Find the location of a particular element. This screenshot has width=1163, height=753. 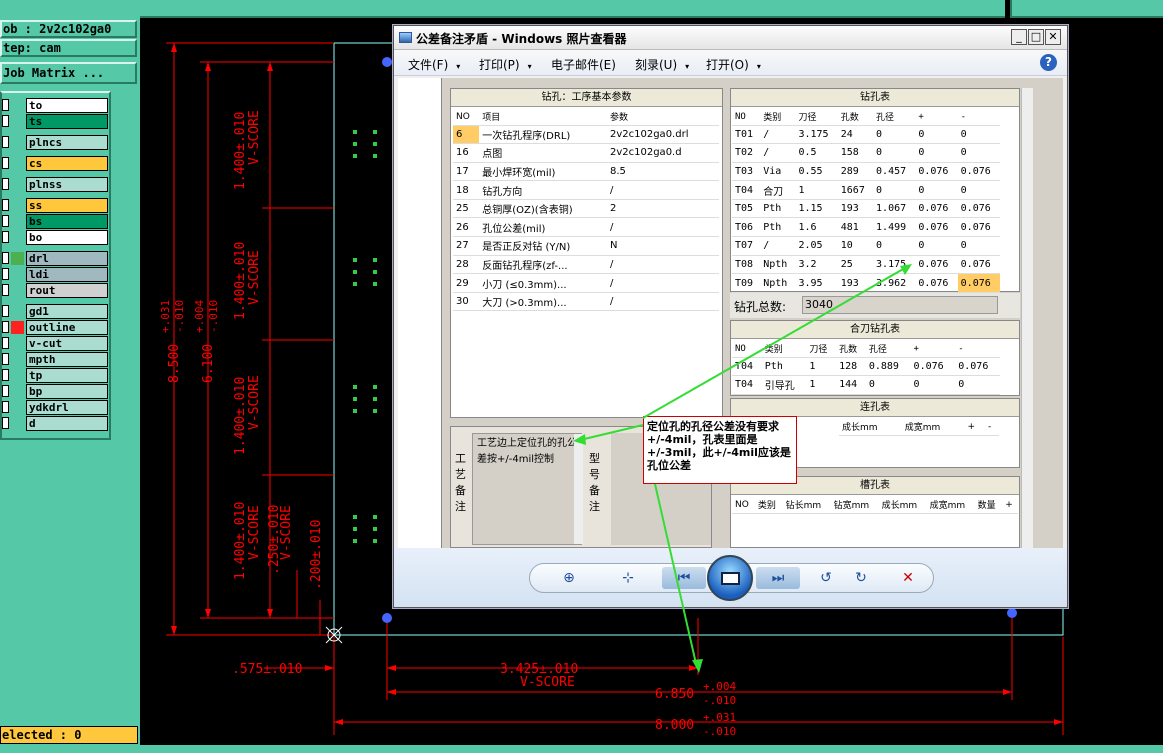

table-cell: / is located at coordinates (662, 190).